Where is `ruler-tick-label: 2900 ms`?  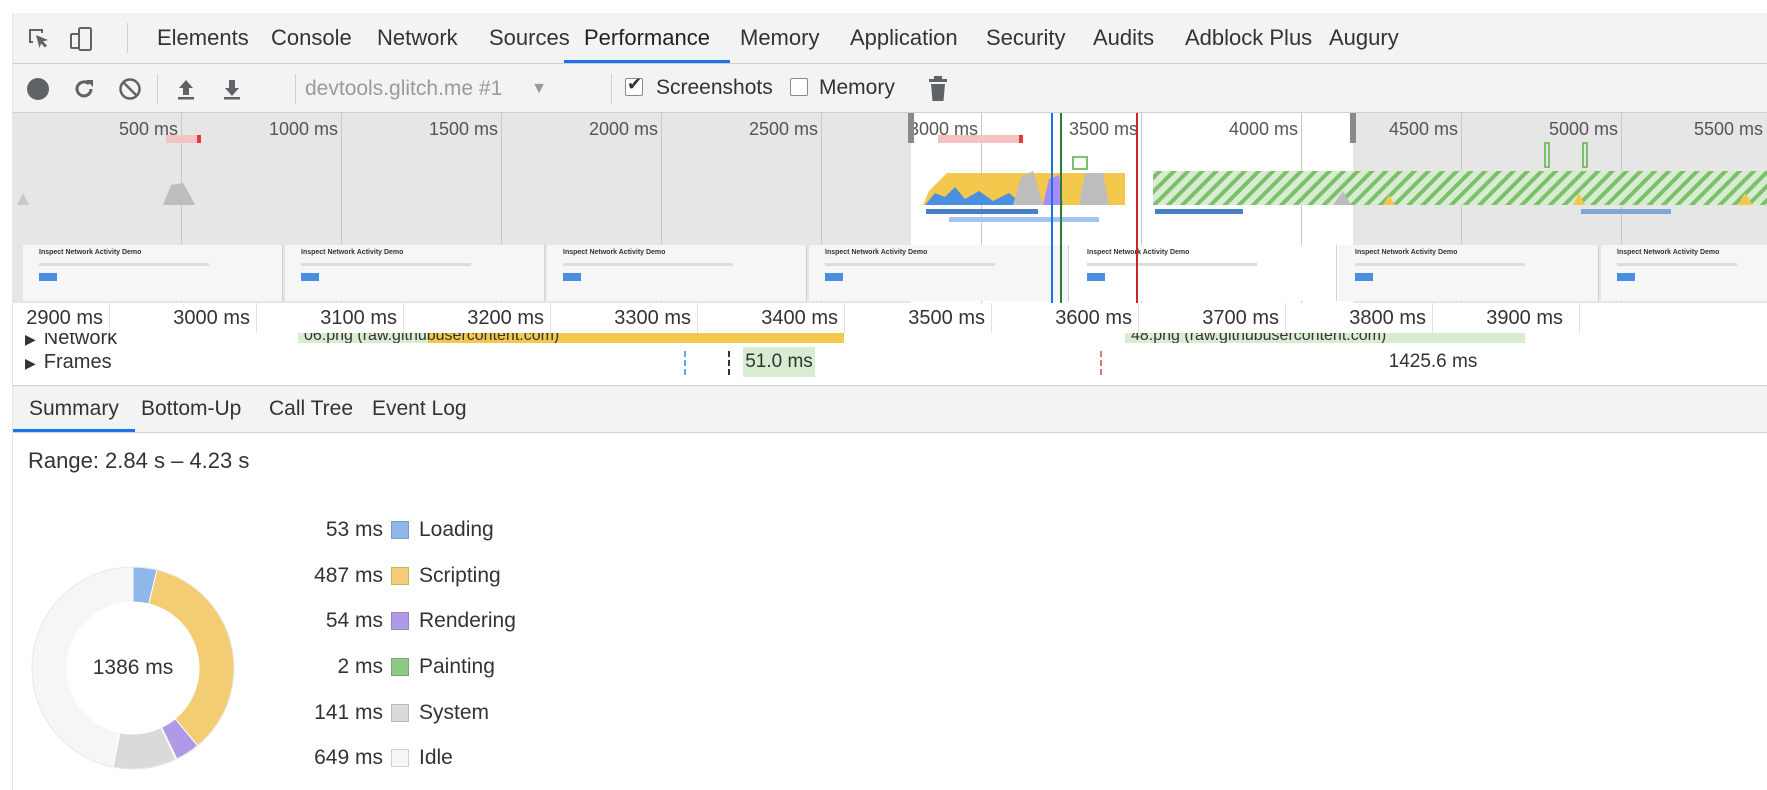
ruler-tick-label: 2900 ms is located at coordinates (64, 318).